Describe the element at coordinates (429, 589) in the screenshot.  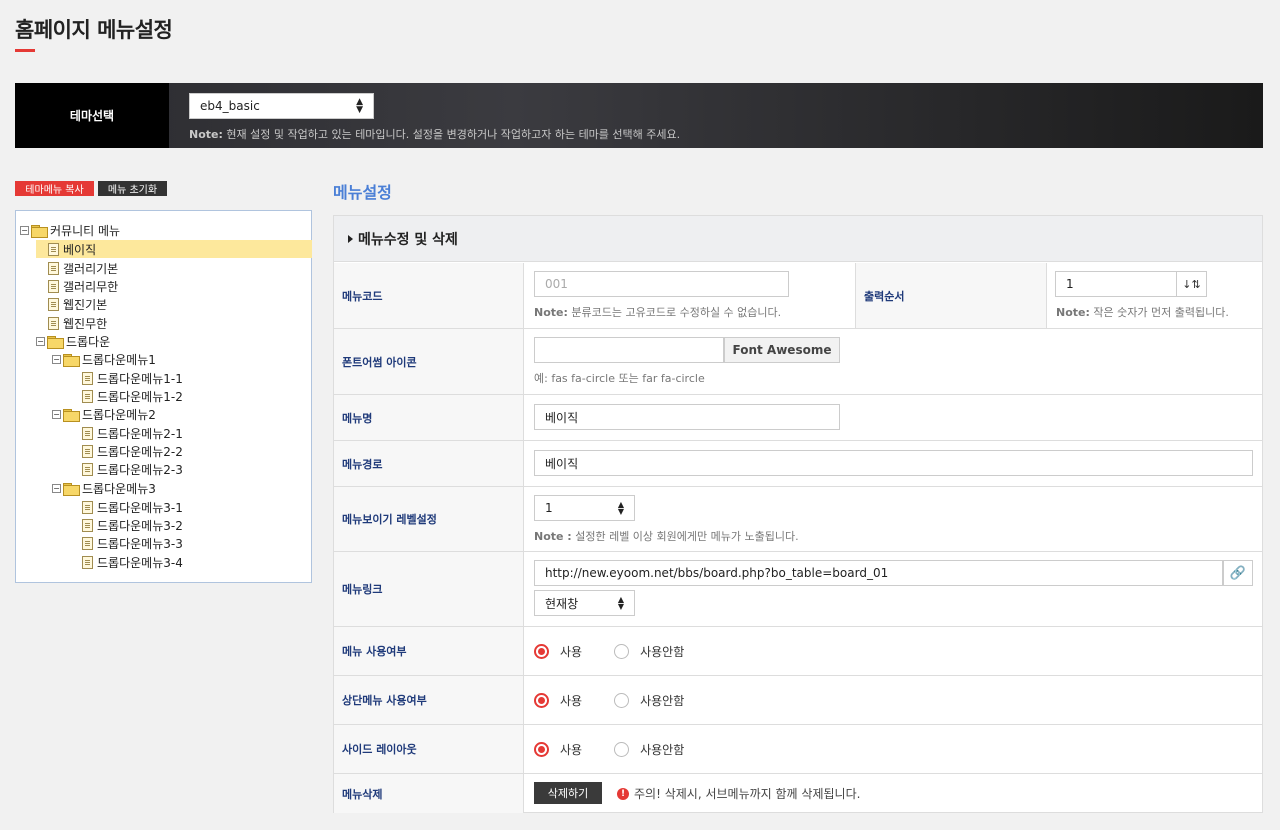
I see `menu-link-label: 메뉴링크` at that location.